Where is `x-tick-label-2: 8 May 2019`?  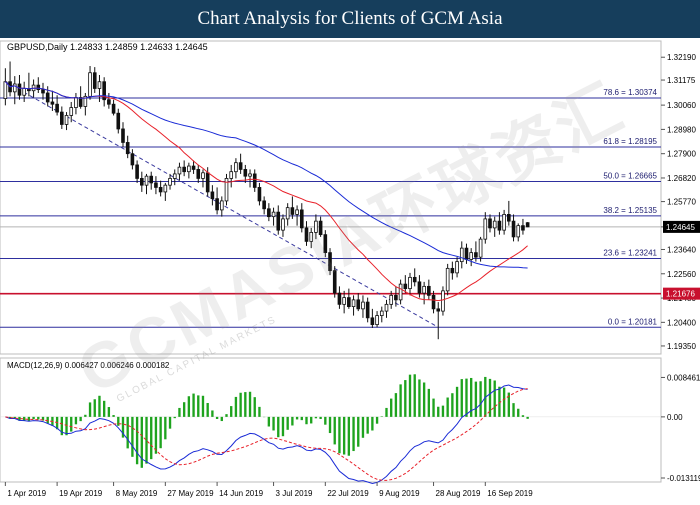
x-tick-label-2: 8 May 2019 is located at coordinates (137, 493).